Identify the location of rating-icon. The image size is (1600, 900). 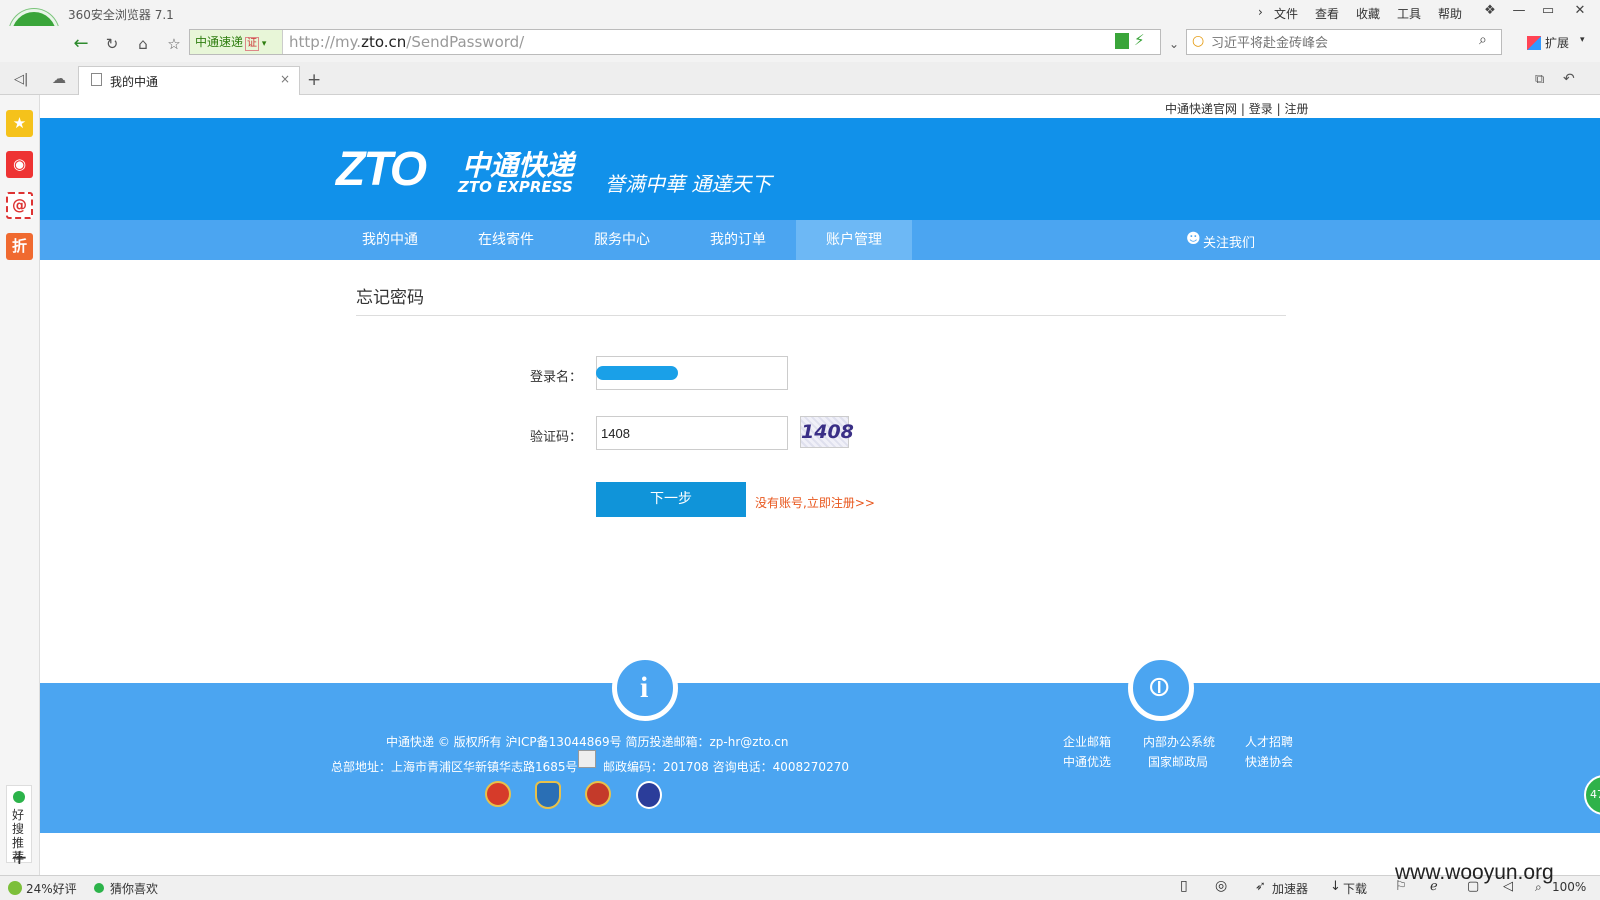
(15, 888).